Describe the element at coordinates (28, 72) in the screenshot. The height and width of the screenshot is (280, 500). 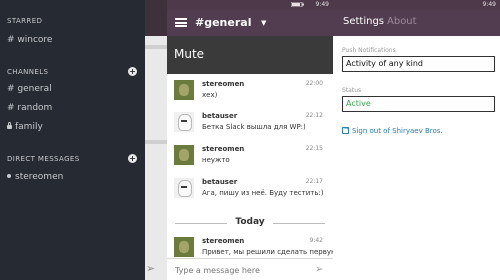
I see `channels-heading: CHANNELS` at that location.